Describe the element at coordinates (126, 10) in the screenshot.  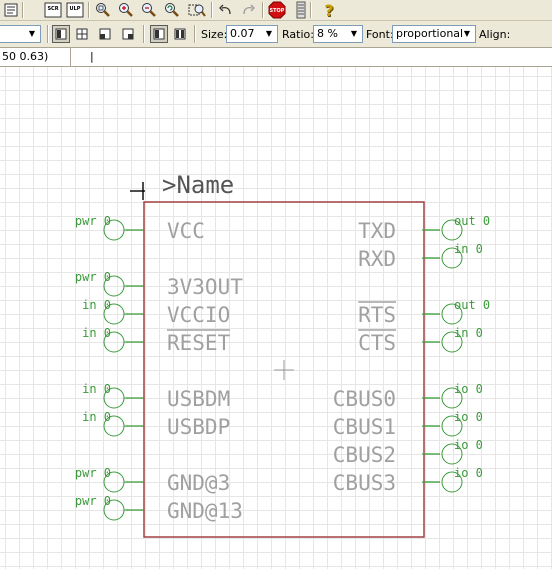
I see `zoom-in-icon` at that location.